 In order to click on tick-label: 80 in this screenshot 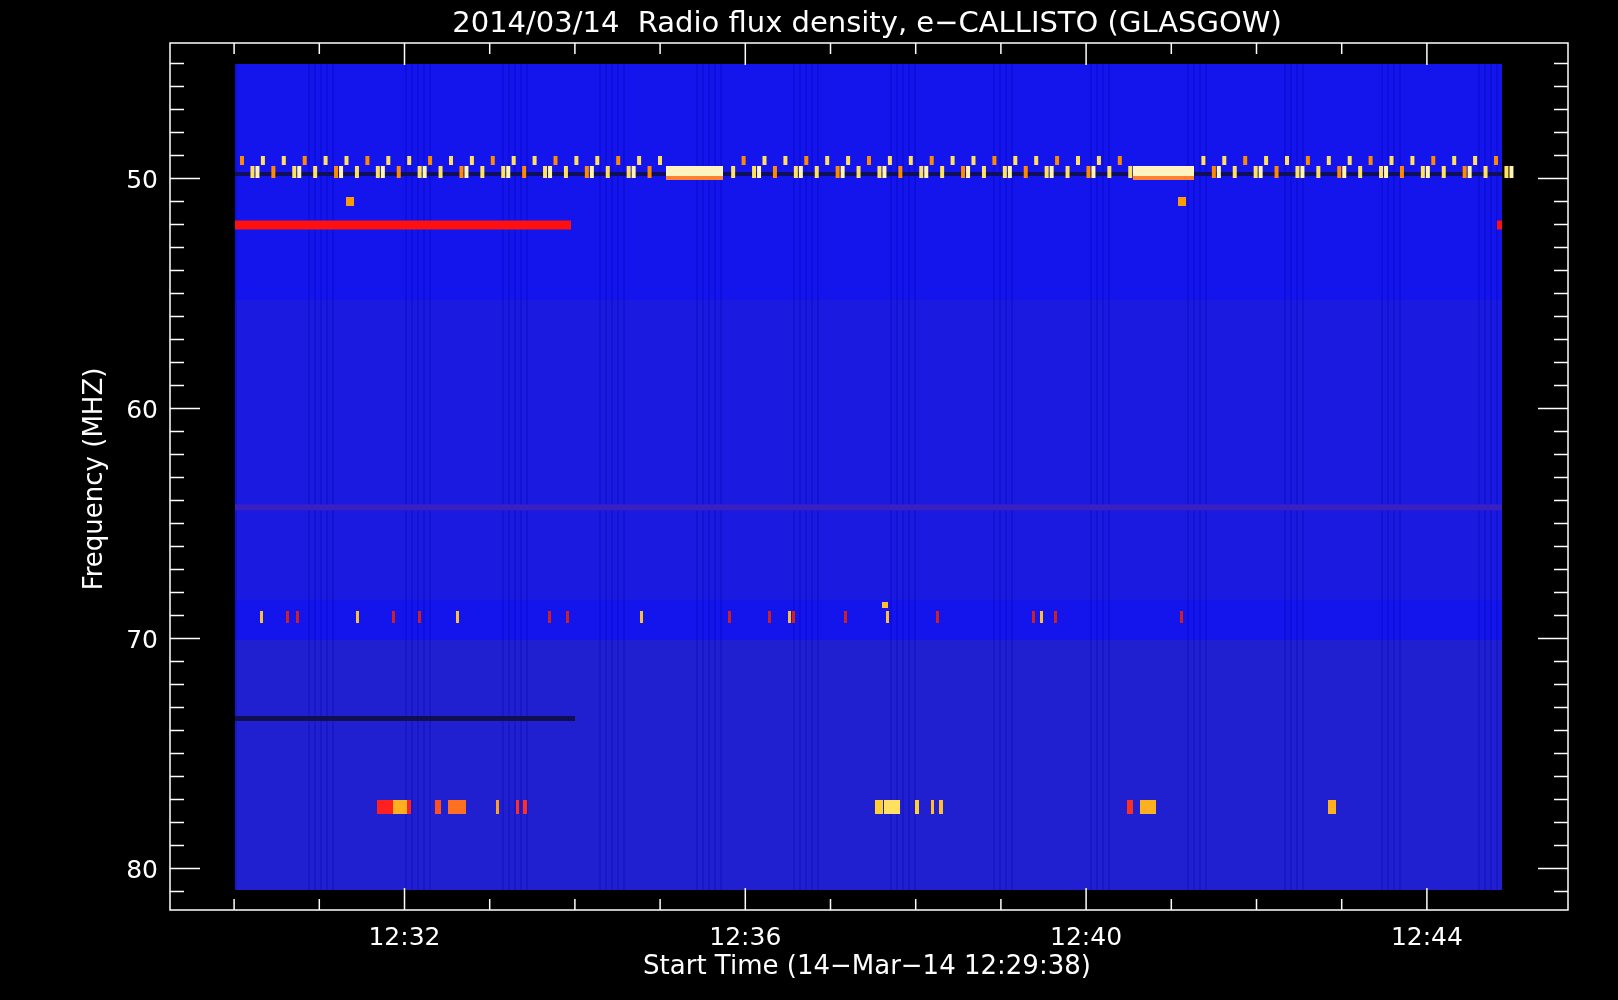, I will do `click(142, 869)`.